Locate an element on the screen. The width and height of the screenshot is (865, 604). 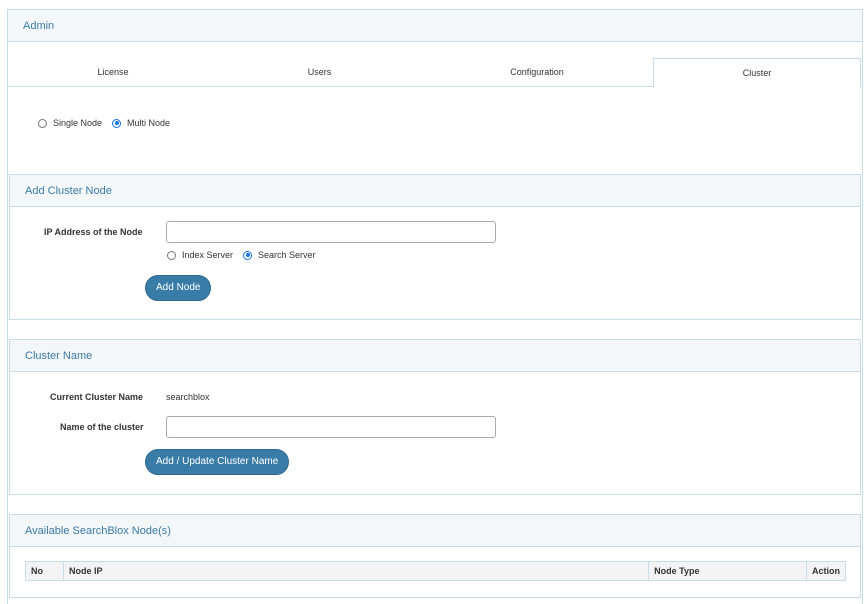
search-server-label: Search Server is located at coordinates (287, 255).